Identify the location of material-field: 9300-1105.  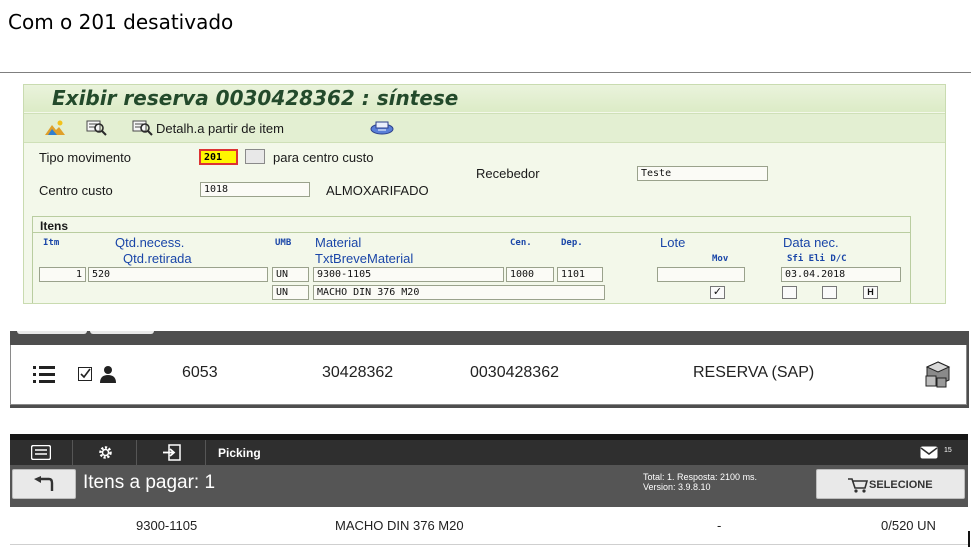
(408, 274).